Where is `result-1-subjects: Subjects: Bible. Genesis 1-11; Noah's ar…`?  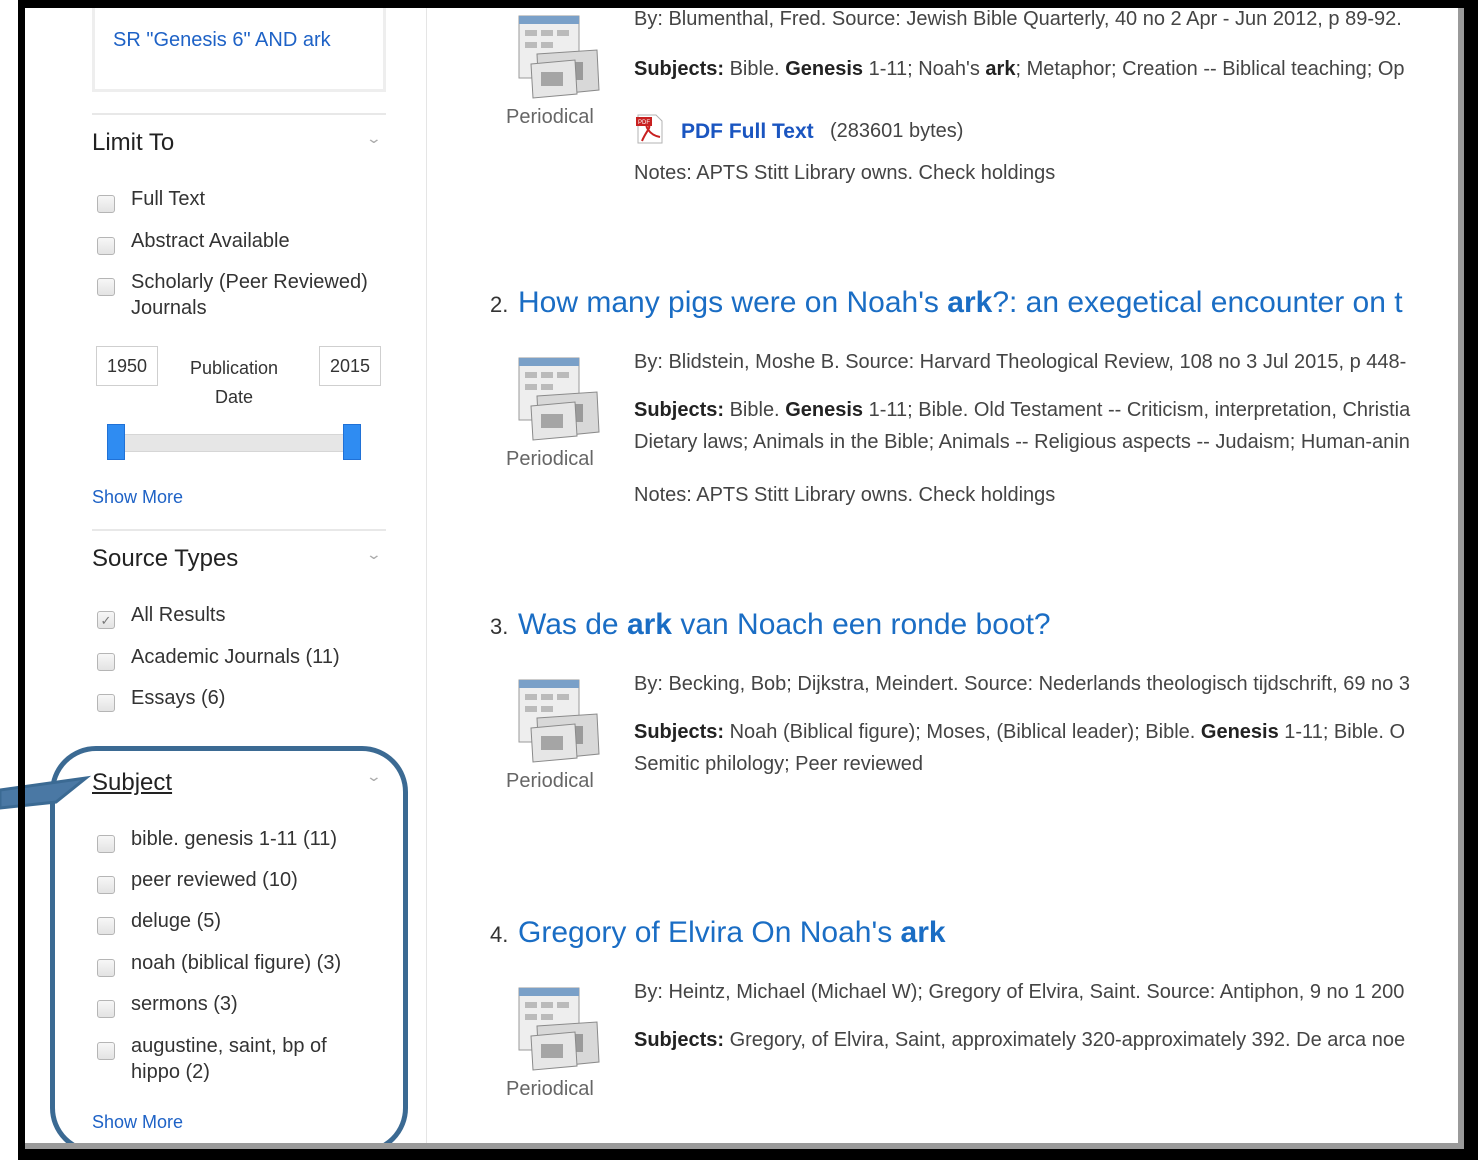
result-1-subjects: Subjects: Bible. Genesis 1-11; Noah's ar… is located at coordinates (1019, 69).